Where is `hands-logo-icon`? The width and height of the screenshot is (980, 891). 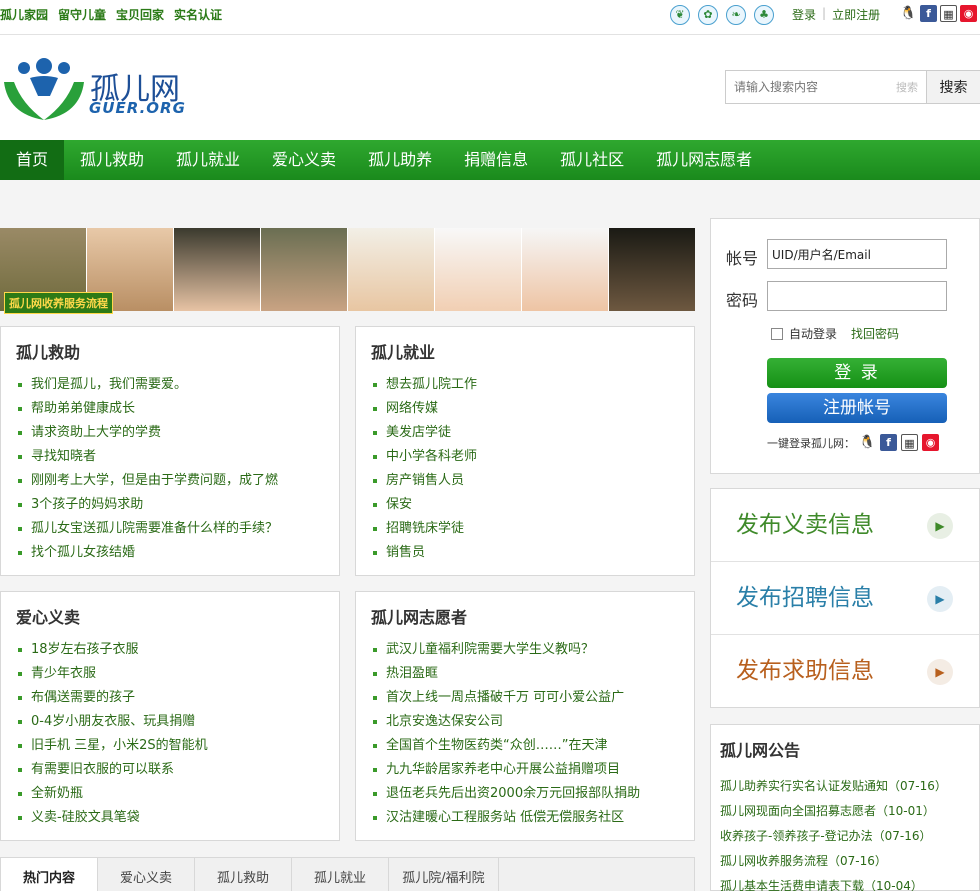
hands-logo-icon is located at coordinates (44, 89).